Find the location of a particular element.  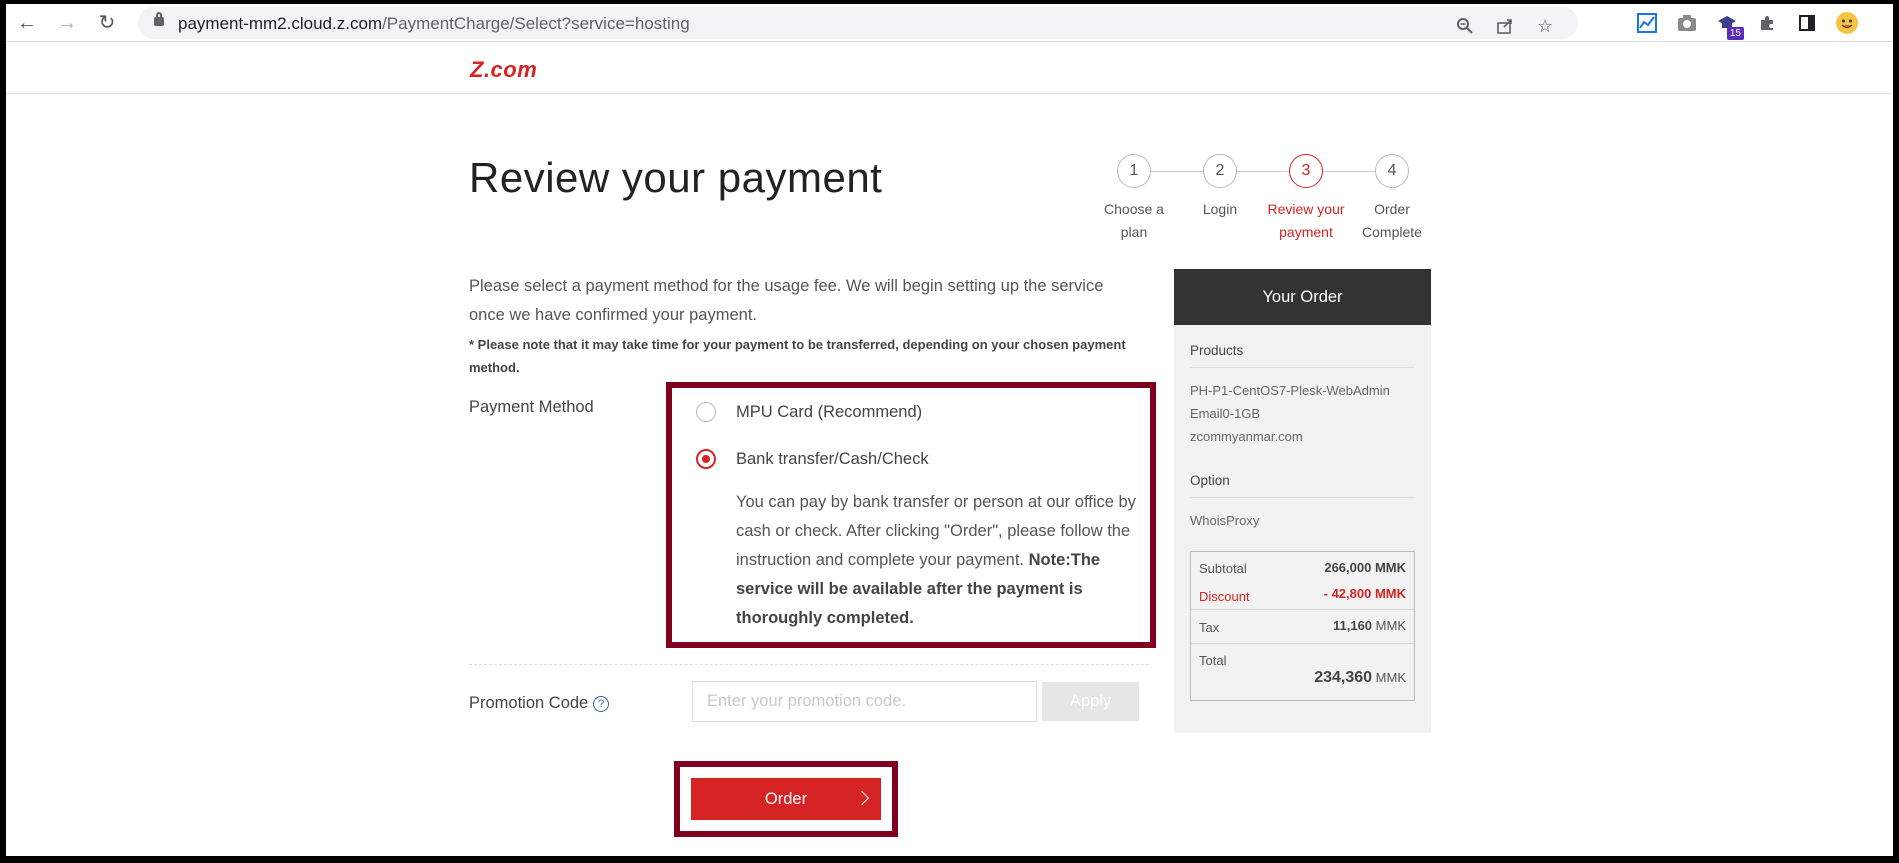

site-header: Z.com is located at coordinates (949, 68).